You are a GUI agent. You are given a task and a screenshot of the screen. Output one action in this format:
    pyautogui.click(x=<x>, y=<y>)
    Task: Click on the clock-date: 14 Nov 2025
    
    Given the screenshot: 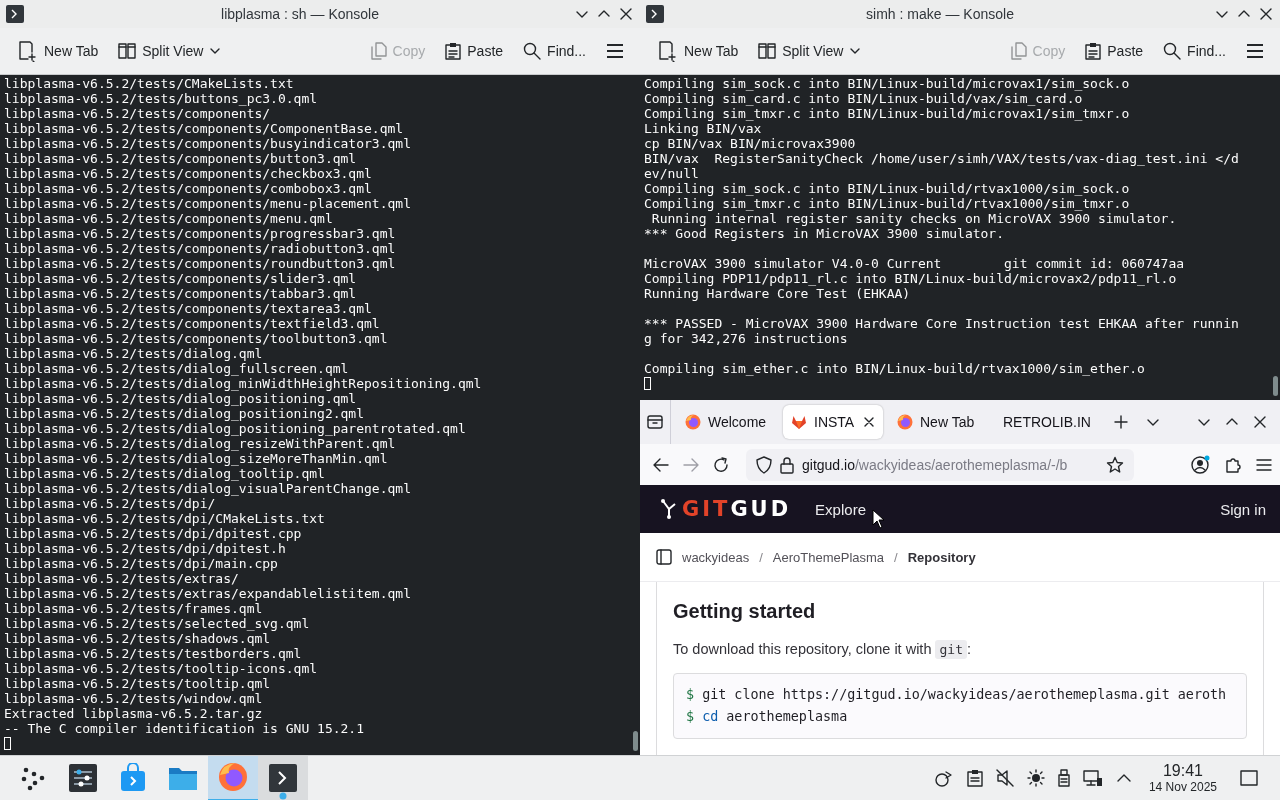 What is the action you would take?
    pyautogui.click(x=1182, y=787)
    